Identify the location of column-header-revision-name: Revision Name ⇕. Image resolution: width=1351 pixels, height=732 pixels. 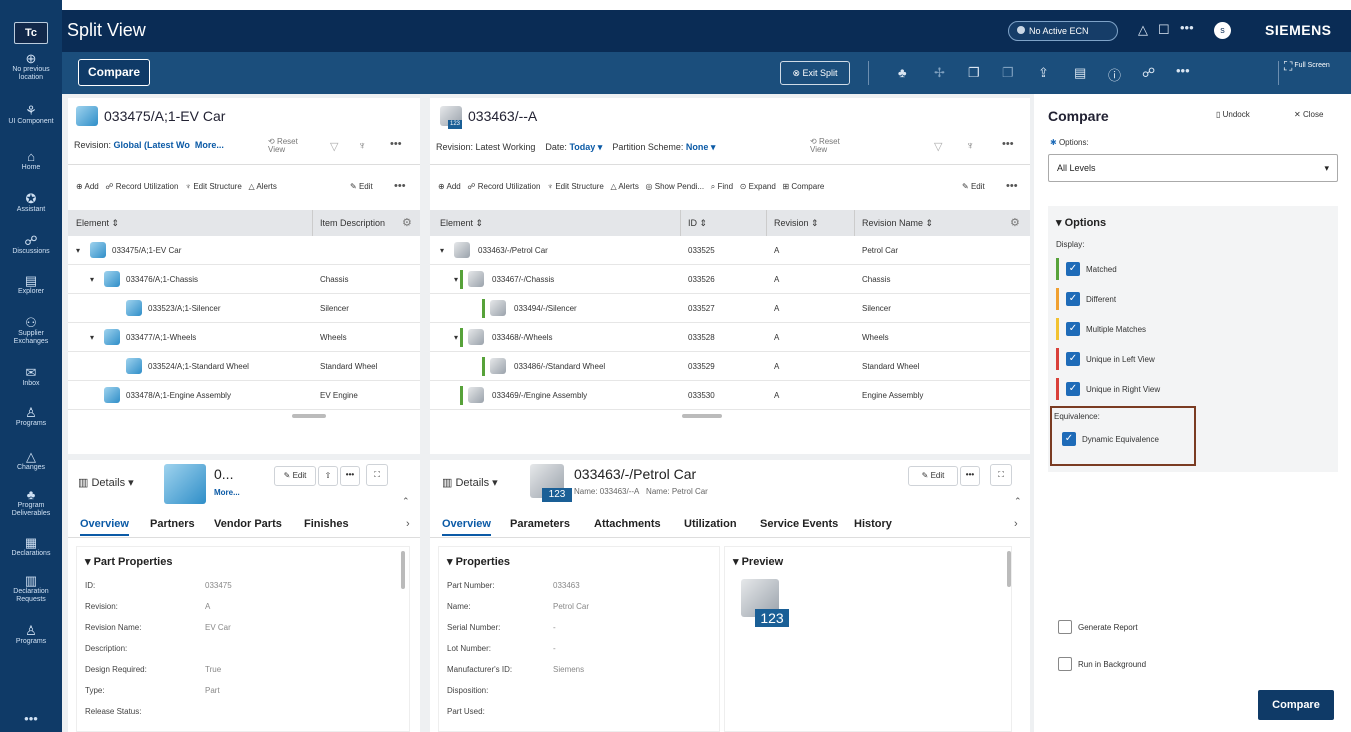
(897, 223).